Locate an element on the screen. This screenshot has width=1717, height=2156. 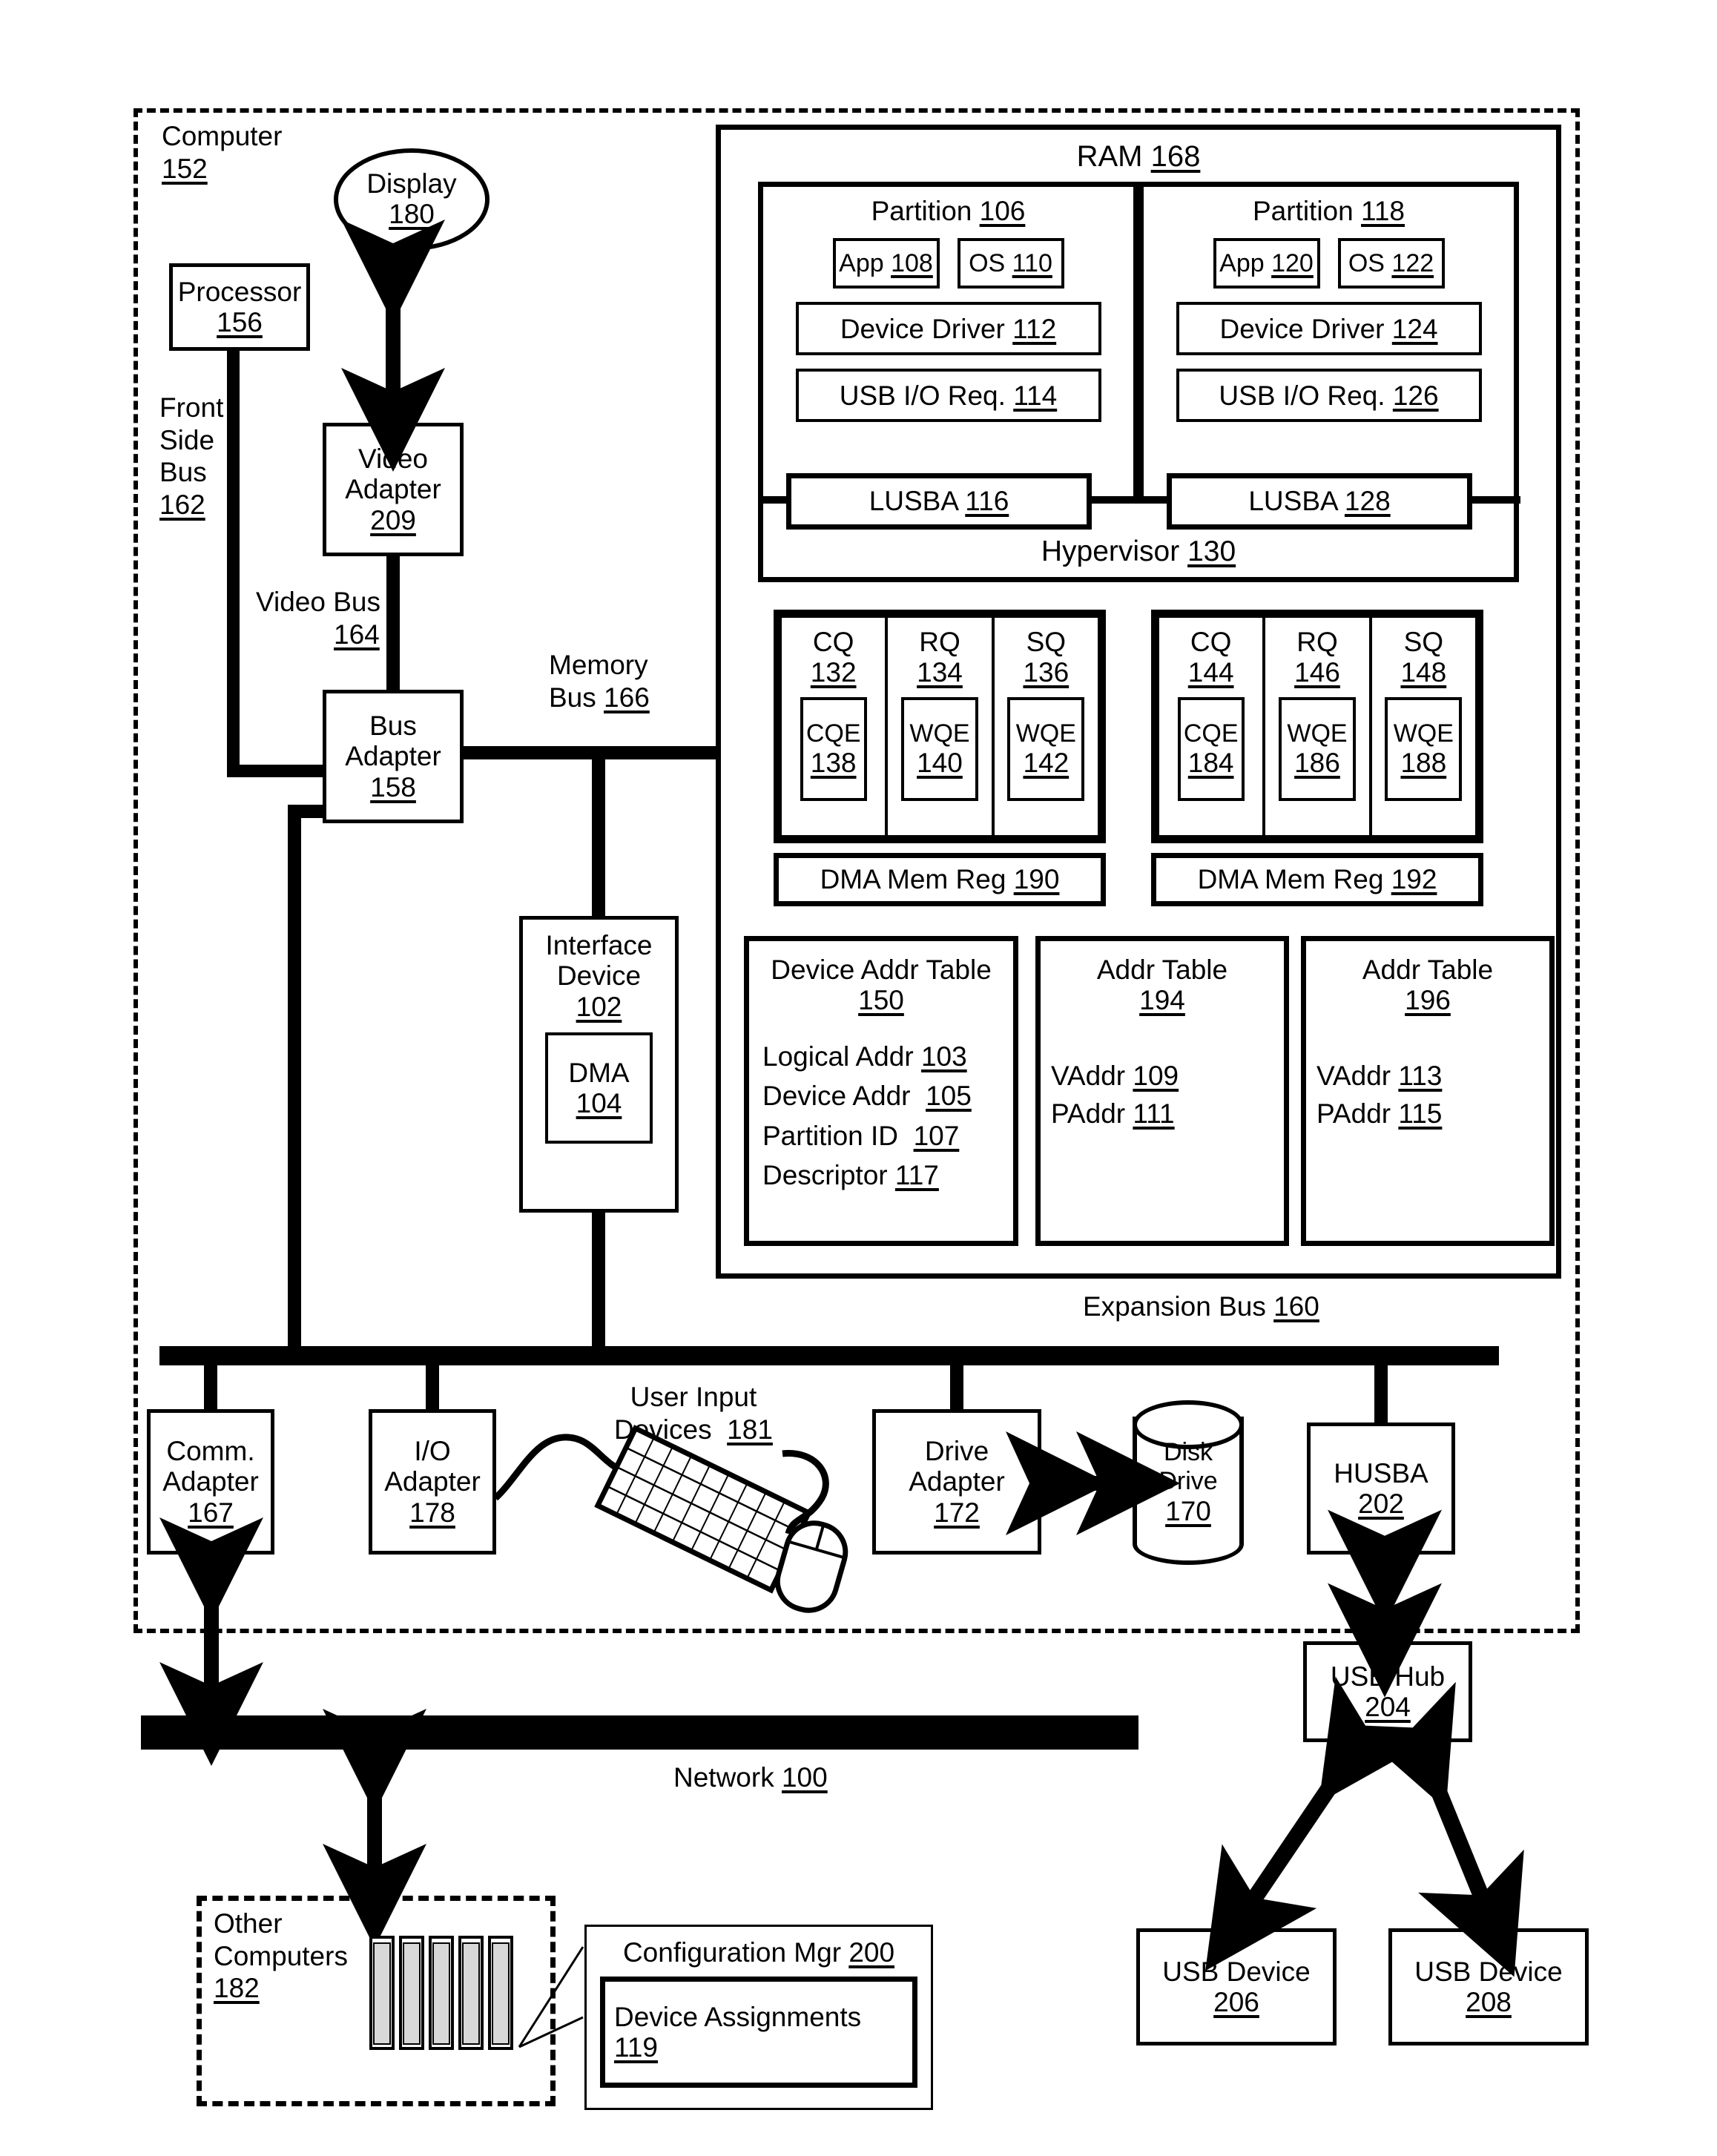
device-addr-table-title: Device Addr Table is located at coordinates (882, 970).